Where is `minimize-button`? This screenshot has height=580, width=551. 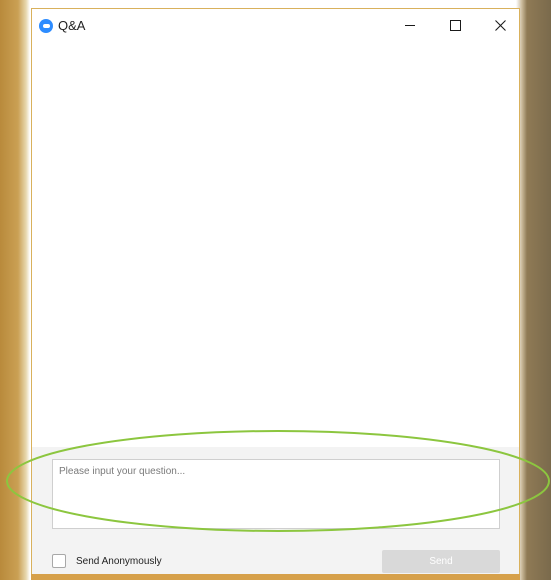
minimize-button is located at coordinates (410, 25).